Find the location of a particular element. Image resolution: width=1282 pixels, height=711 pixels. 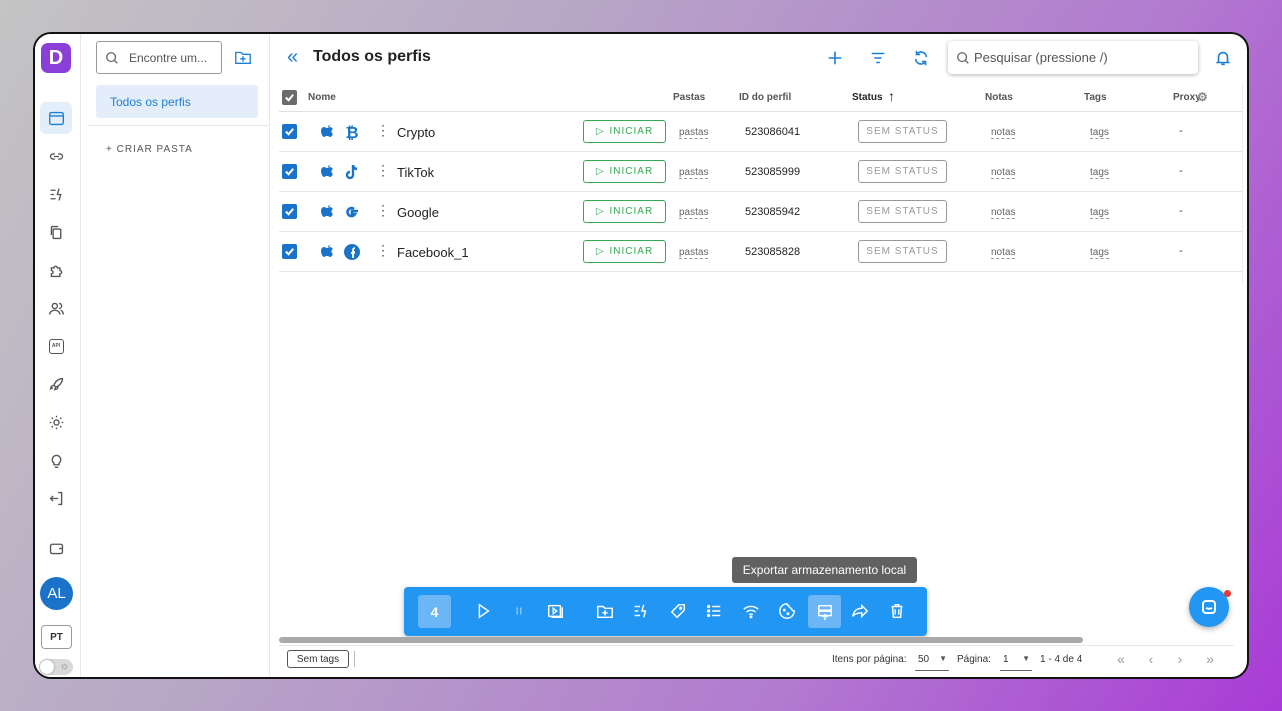

move-to-folder-button is located at coordinates (605, 611).